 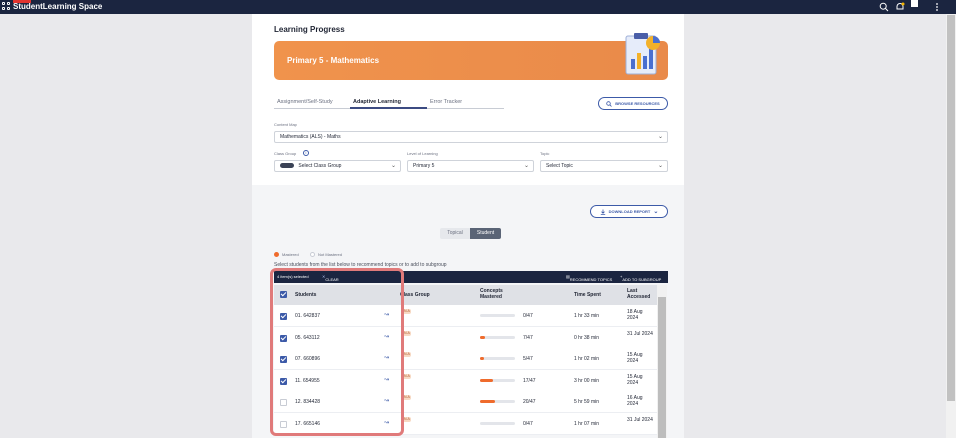 What do you see at coordinates (309, 29) in the screenshot?
I see `page-title: Learning Progress` at bounding box center [309, 29].